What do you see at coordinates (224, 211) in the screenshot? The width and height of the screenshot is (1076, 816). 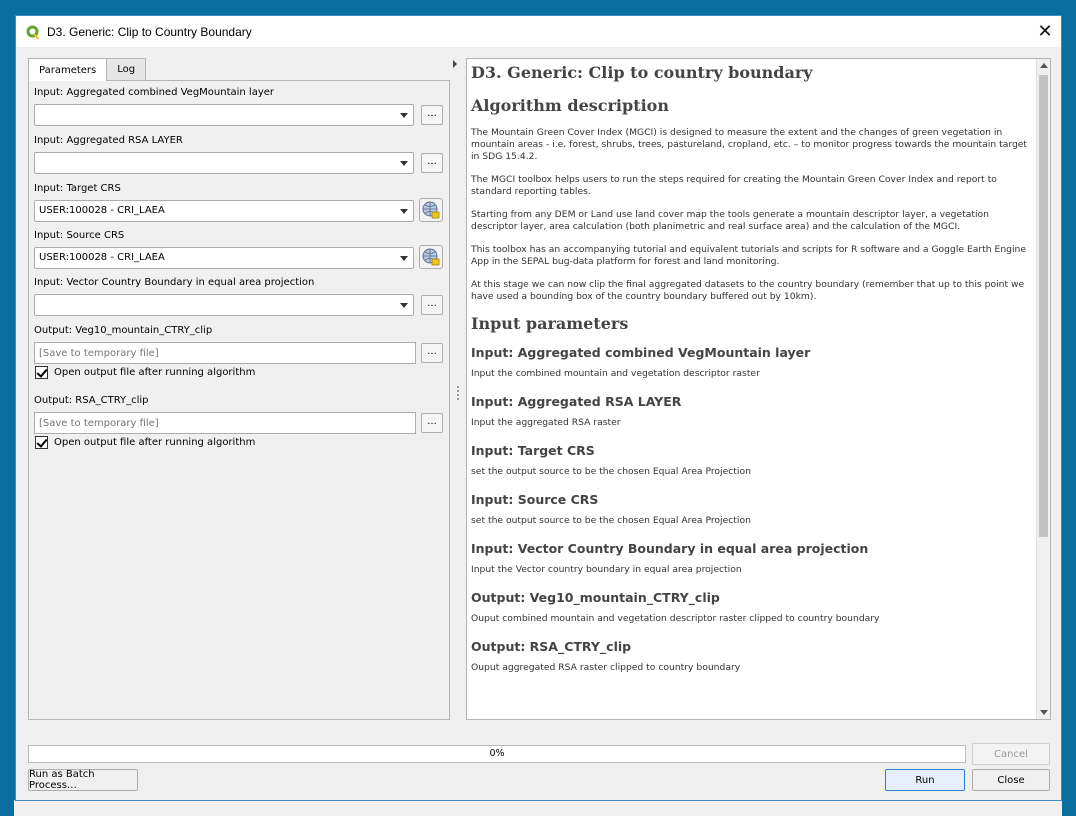 I see `target-crs-combo: USER:100028 - CRI_LAEA` at bounding box center [224, 211].